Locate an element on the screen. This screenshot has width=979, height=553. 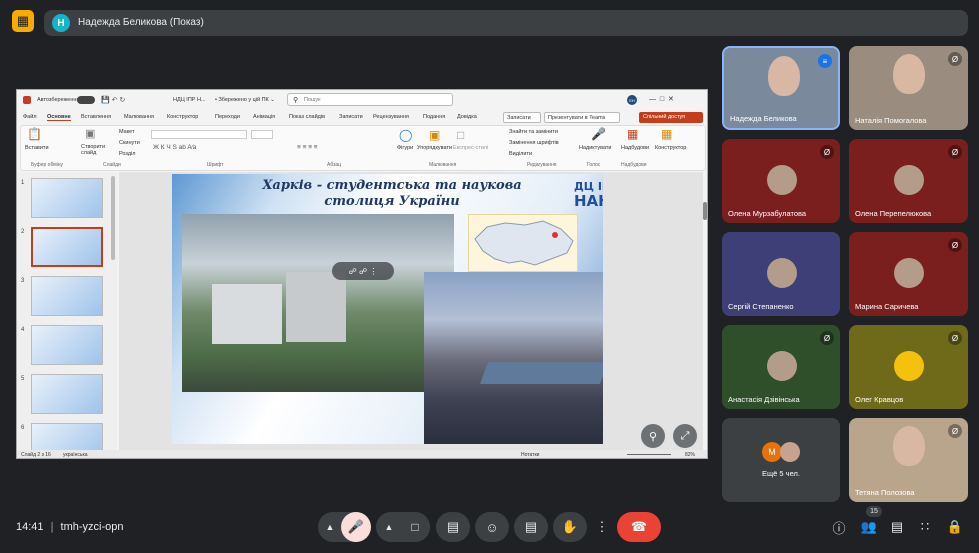
zoom-slider is located at coordinates (649, 454).